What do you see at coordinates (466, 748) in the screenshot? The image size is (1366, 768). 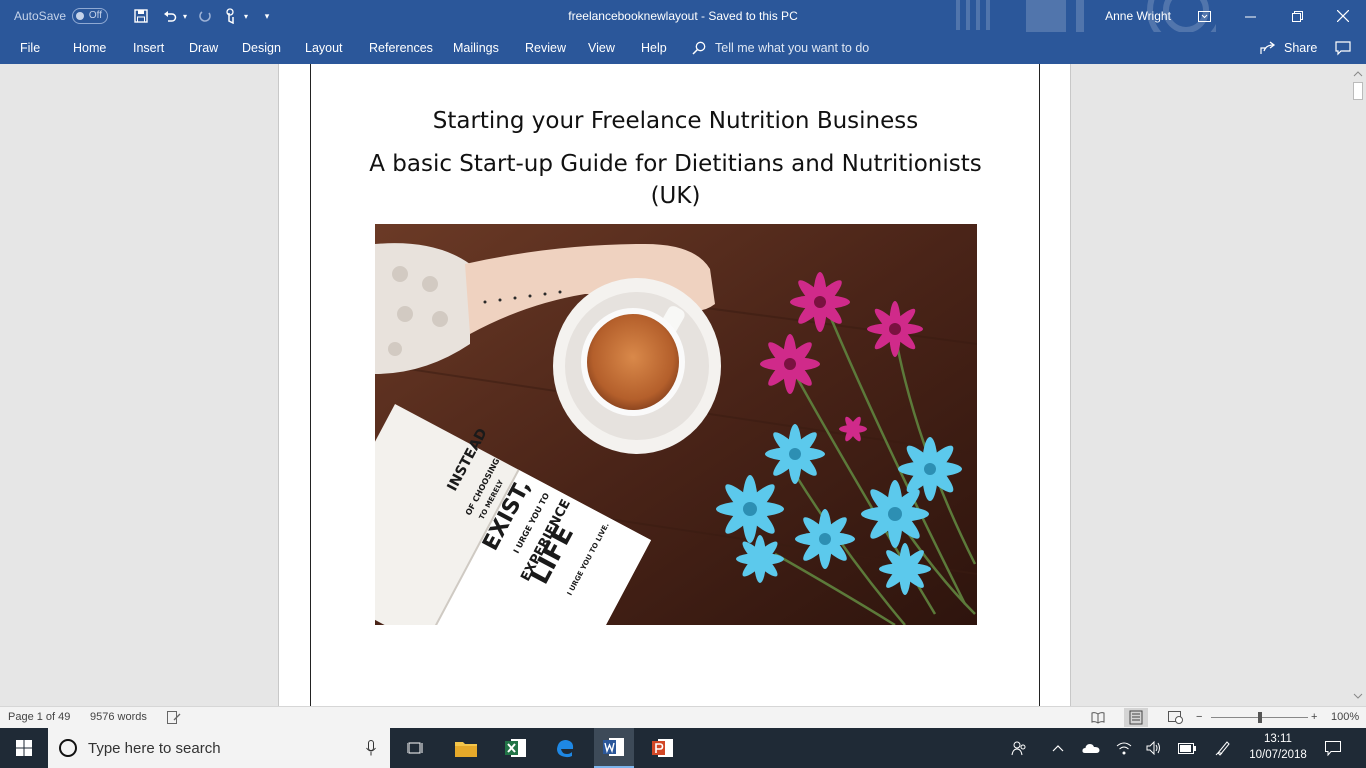 I see `file-explorer-icon` at bounding box center [466, 748].